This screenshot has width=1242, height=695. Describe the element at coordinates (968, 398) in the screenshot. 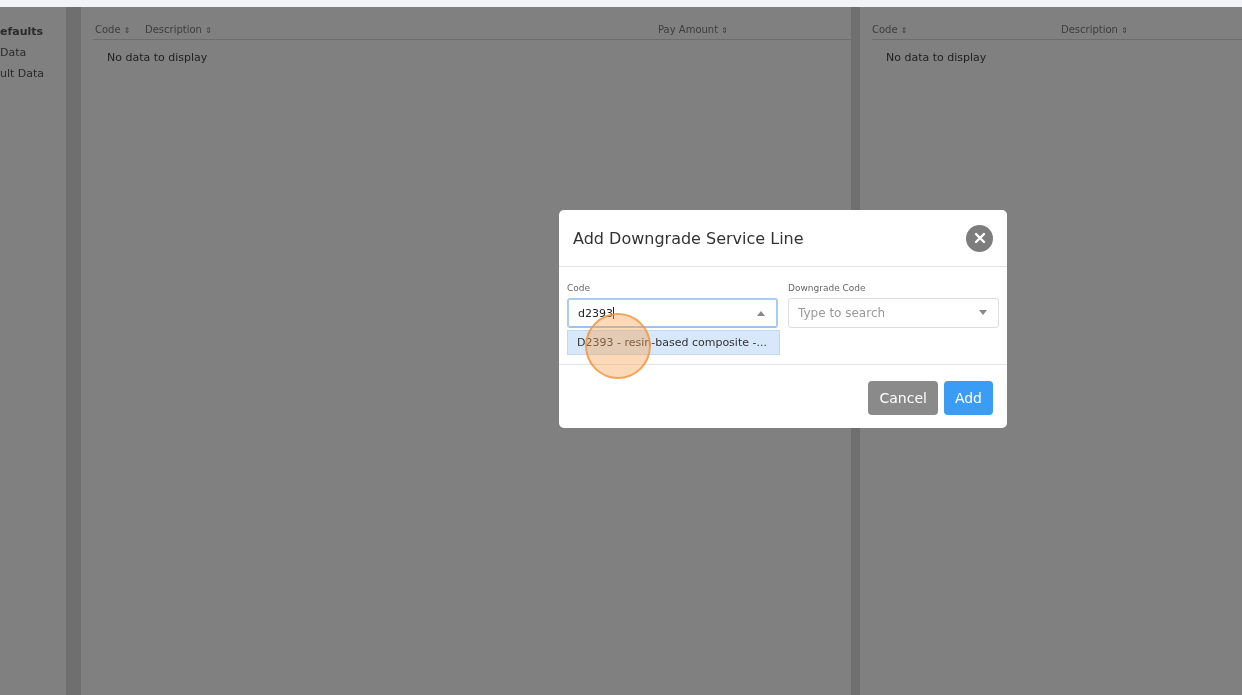

I see `add-button: Add` at that location.